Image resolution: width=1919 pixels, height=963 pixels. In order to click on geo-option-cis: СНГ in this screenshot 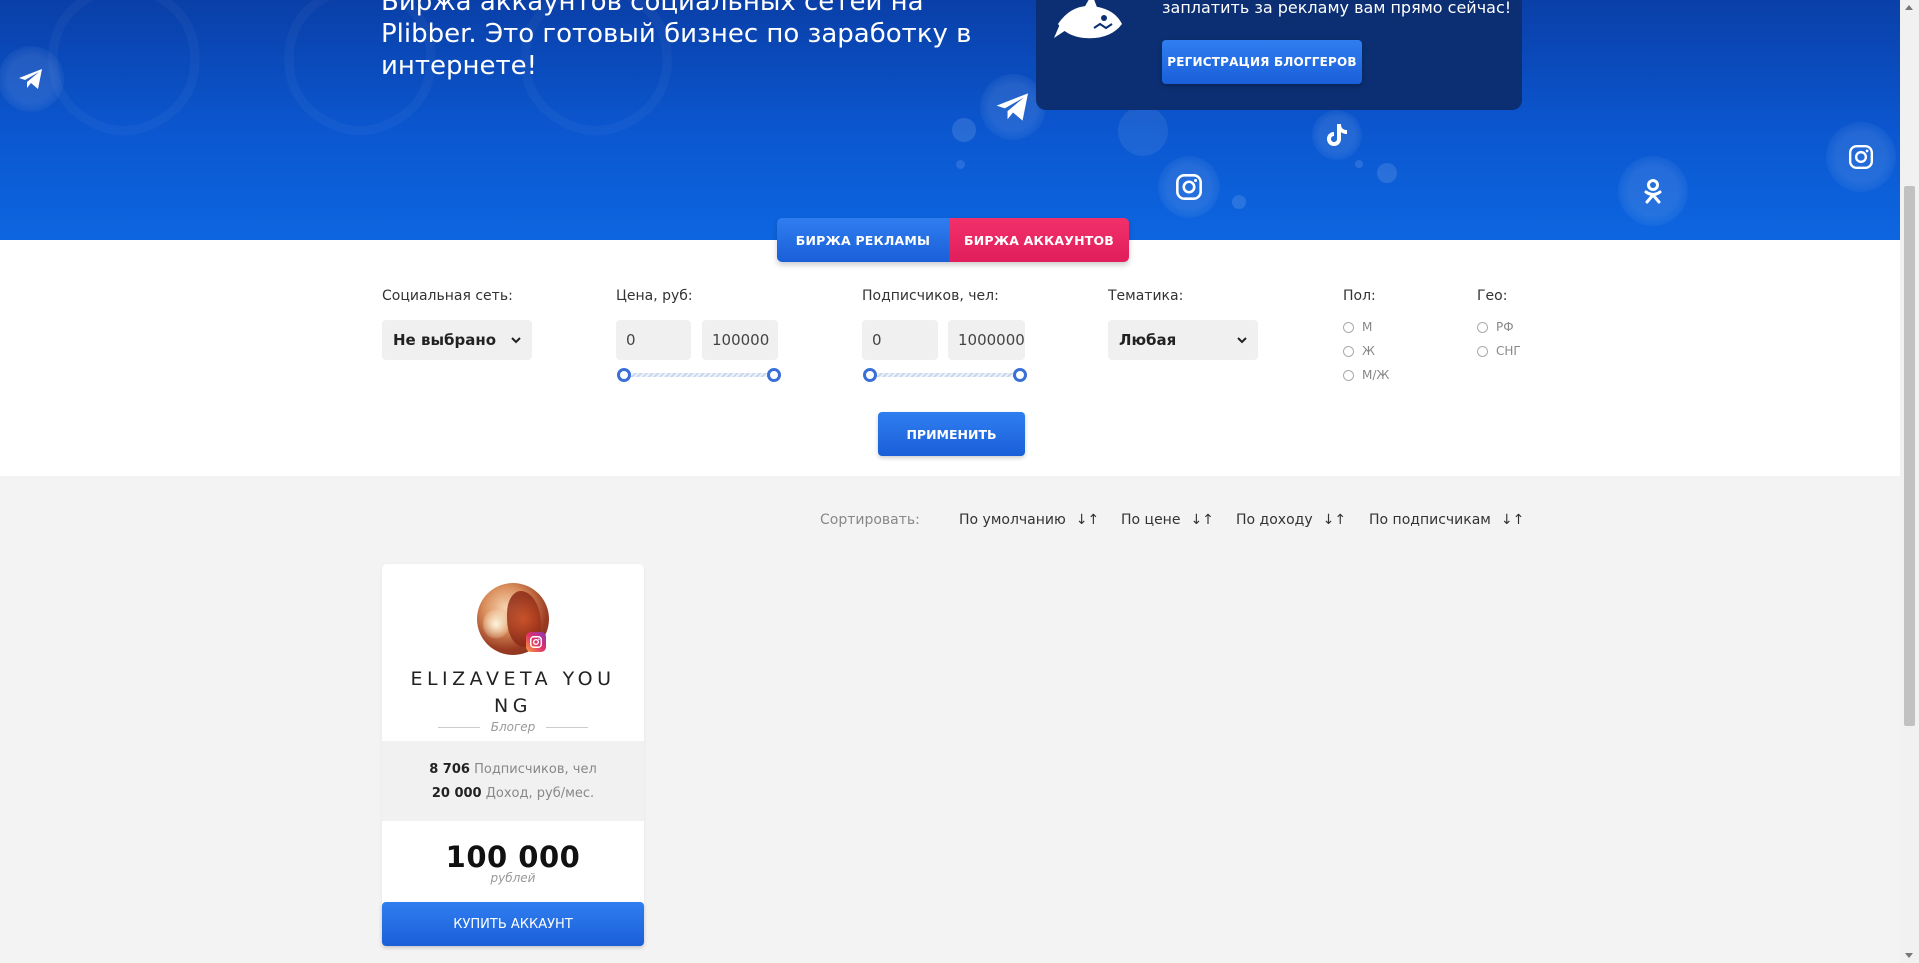, I will do `click(1499, 351)`.